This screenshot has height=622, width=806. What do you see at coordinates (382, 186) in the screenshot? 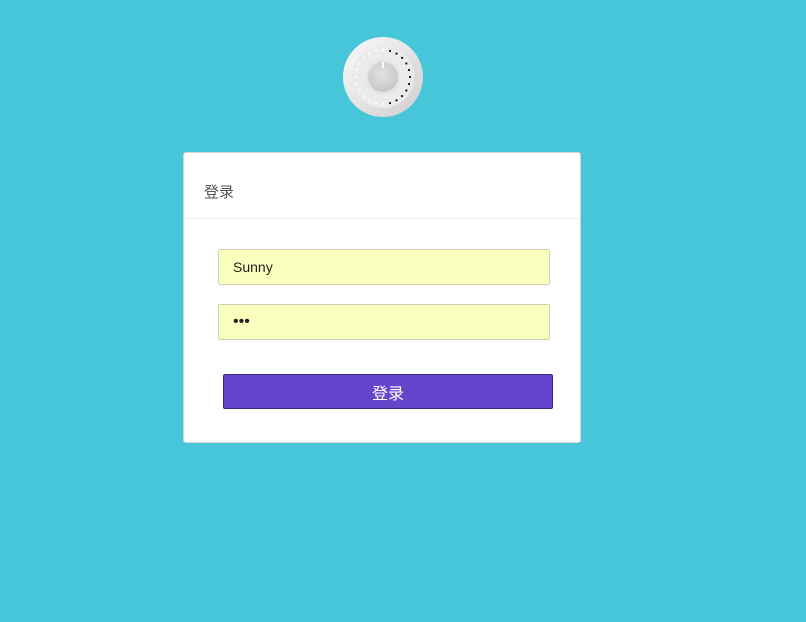
I see `panel-title: 登录` at bounding box center [382, 186].